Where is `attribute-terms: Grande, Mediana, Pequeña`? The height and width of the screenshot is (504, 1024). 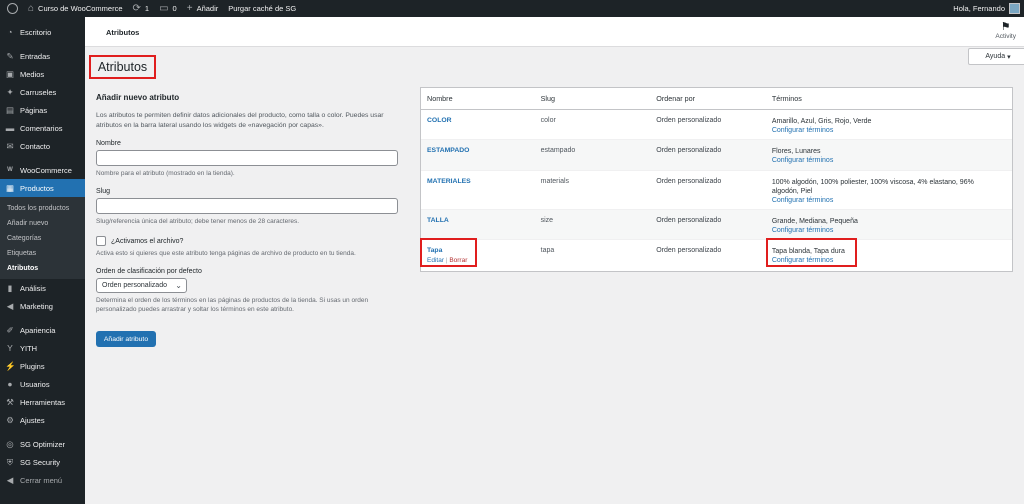 attribute-terms: Grande, Mediana, Pequeña is located at coordinates (814, 221).